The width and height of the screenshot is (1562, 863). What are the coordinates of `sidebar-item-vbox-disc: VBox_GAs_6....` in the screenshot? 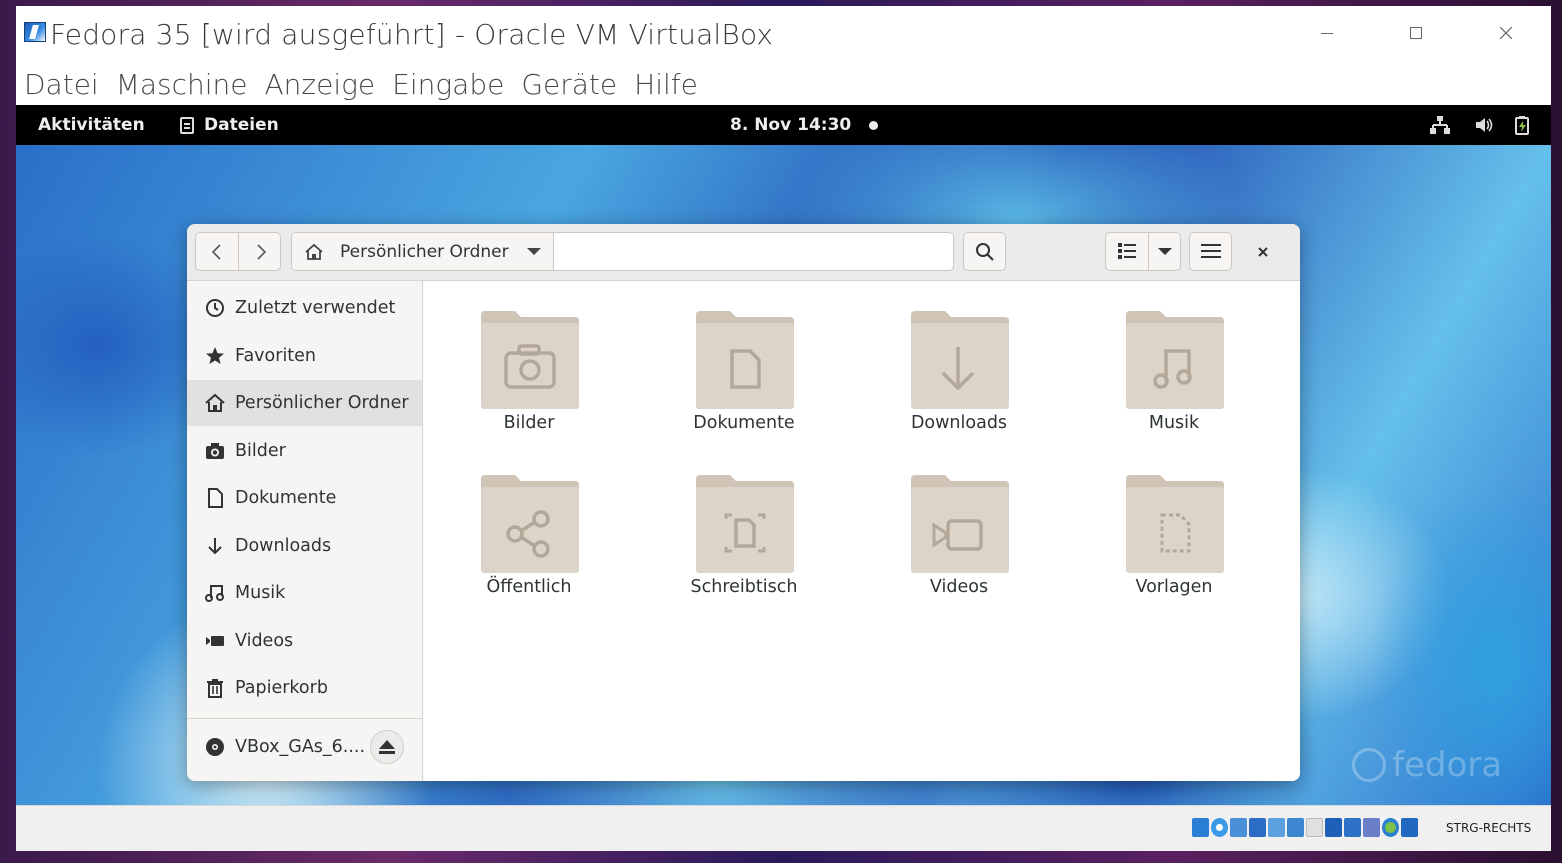 It's located at (277, 747).